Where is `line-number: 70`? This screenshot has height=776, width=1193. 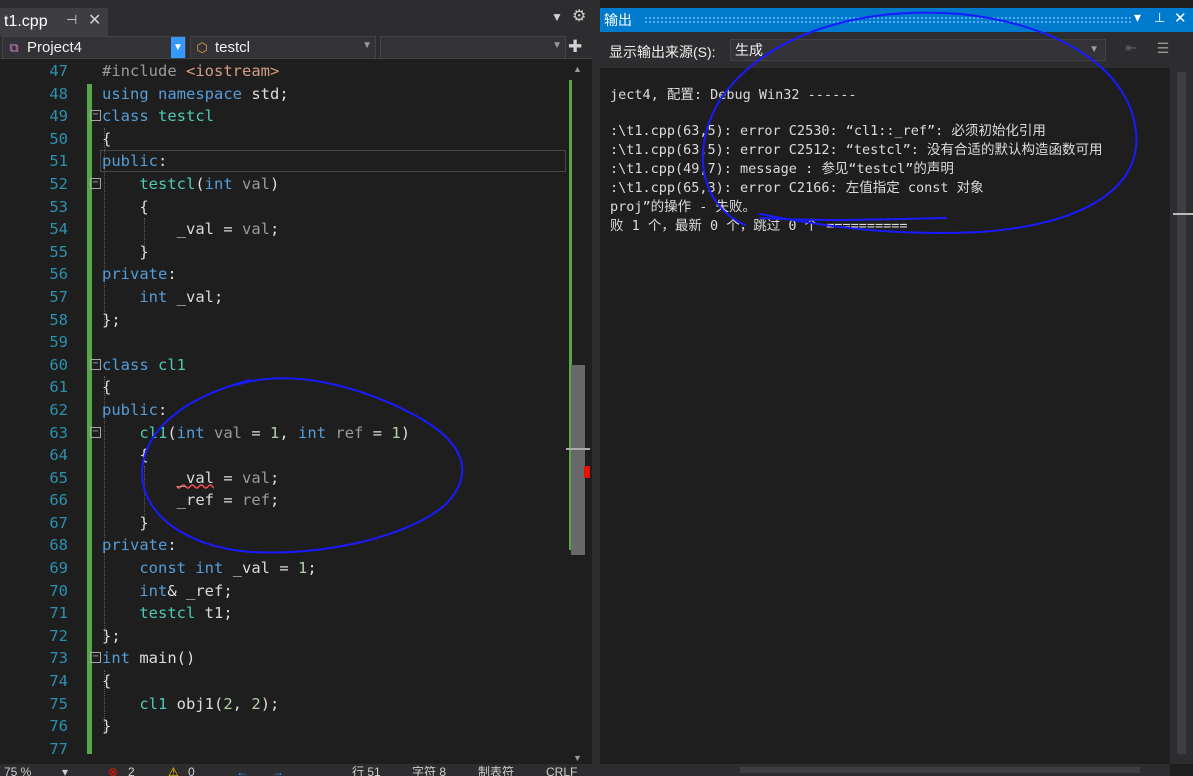 line-number: 70 is located at coordinates (58, 590).